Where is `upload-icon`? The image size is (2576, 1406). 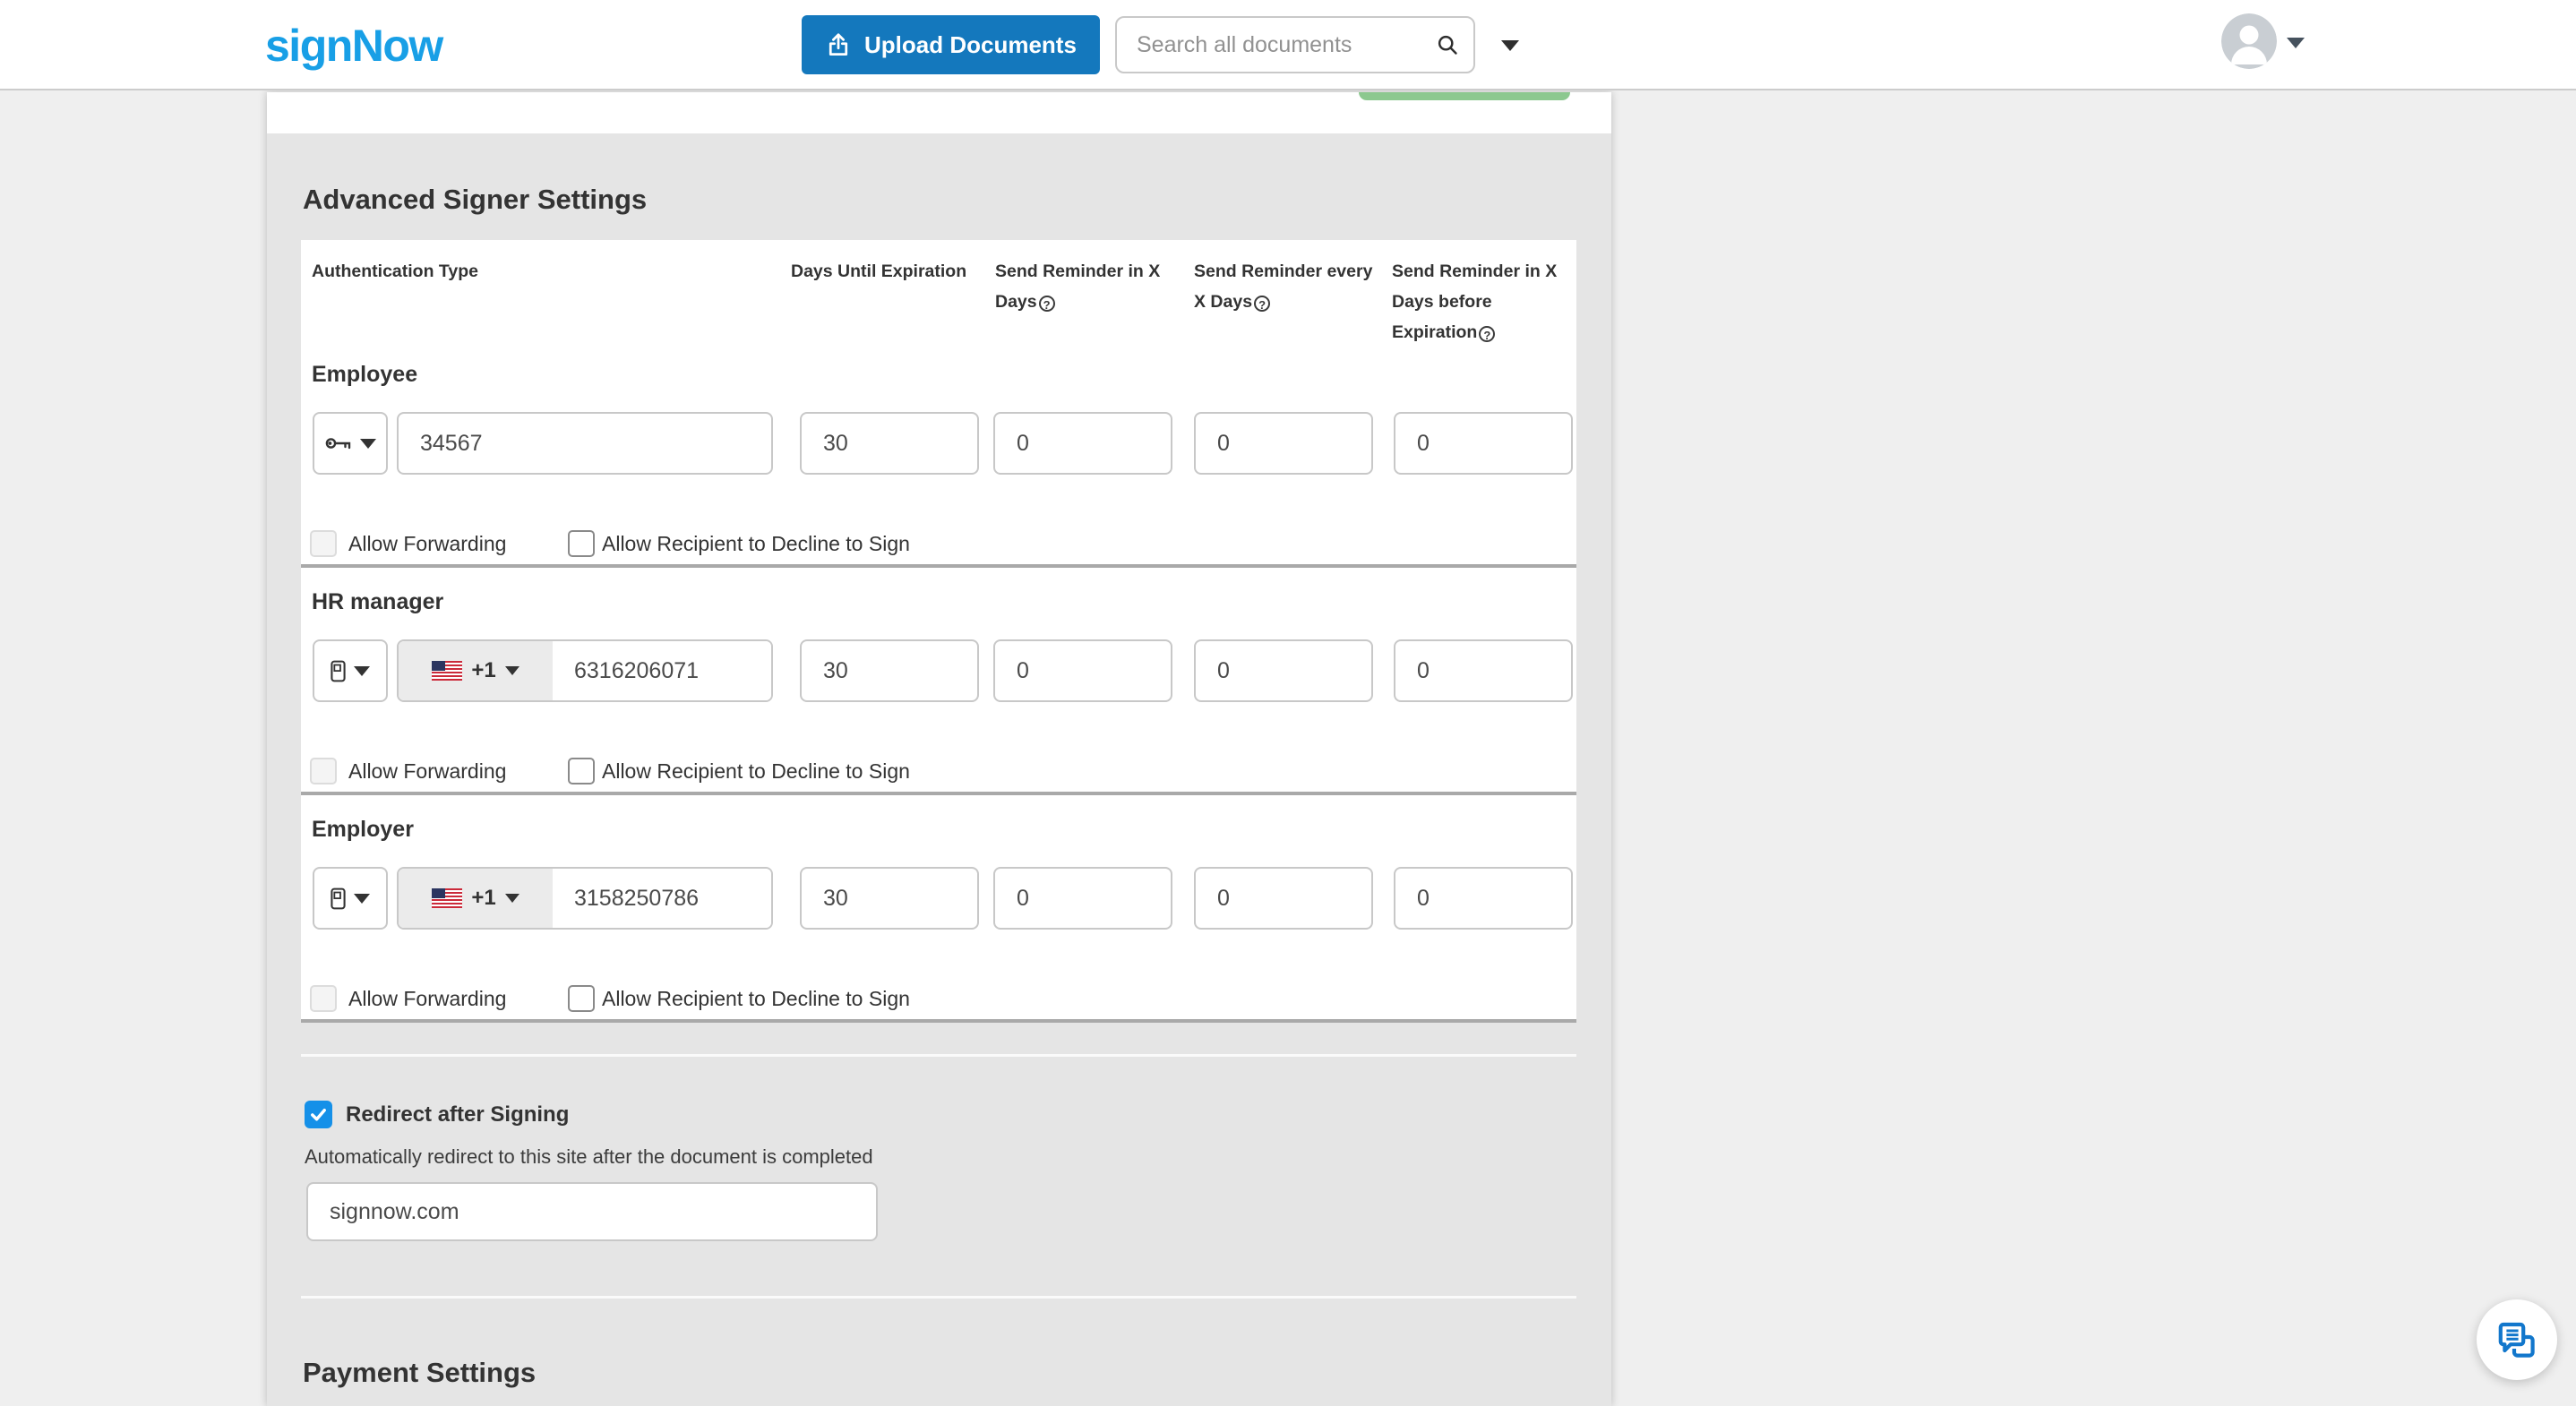 upload-icon is located at coordinates (838, 44).